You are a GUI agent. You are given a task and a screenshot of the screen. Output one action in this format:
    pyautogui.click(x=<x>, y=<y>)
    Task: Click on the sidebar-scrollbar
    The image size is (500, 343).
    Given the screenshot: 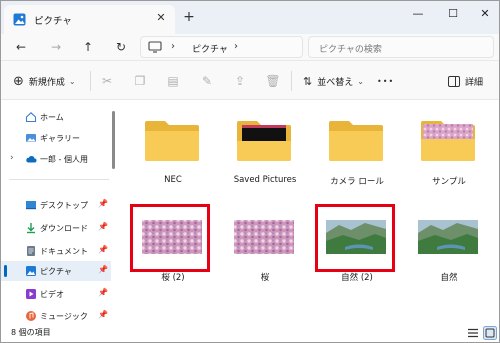 What is the action you would take?
    pyautogui.click(x=113, y=140)
    